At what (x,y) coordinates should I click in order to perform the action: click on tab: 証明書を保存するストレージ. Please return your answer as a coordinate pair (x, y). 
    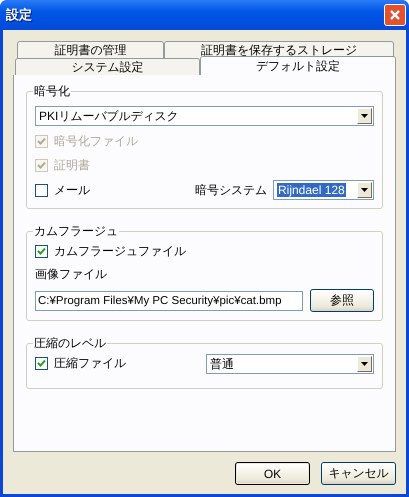
    Looking at the image, I should click on (279, 49).